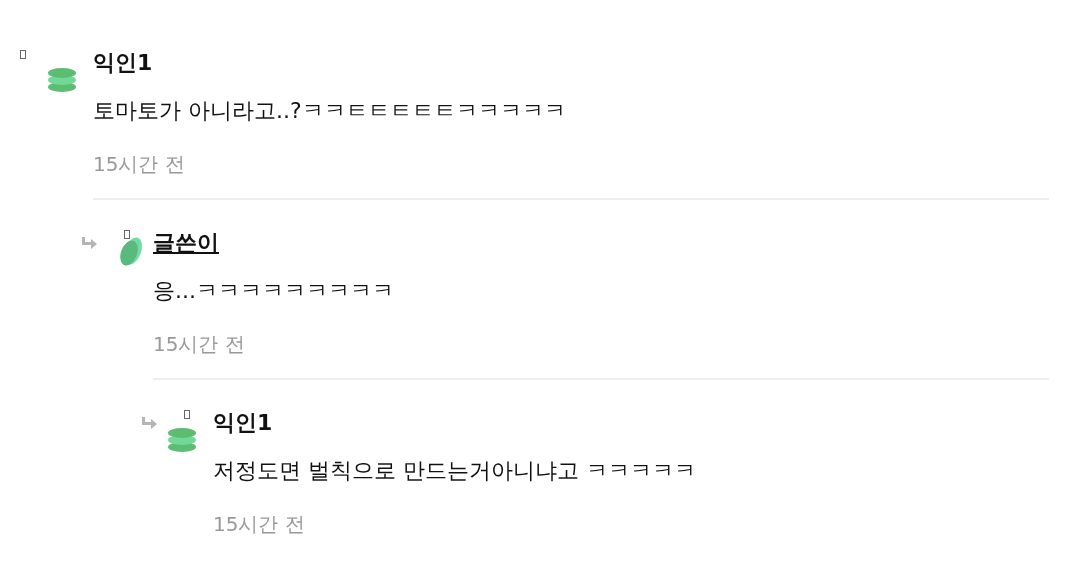 The width and height of the screenshot is (1069, 578). What do you see at coordinates (186, 243) in the screenshot?
I see `comment-author: 글쓴이` at bounding box center [186, 243].